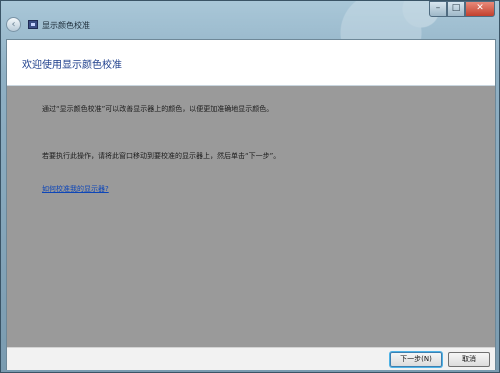  What do you see at coordinates (416, 359) in the screenshot?
I see `next-button: 下一步(N)` at bounding box center [416, 359].